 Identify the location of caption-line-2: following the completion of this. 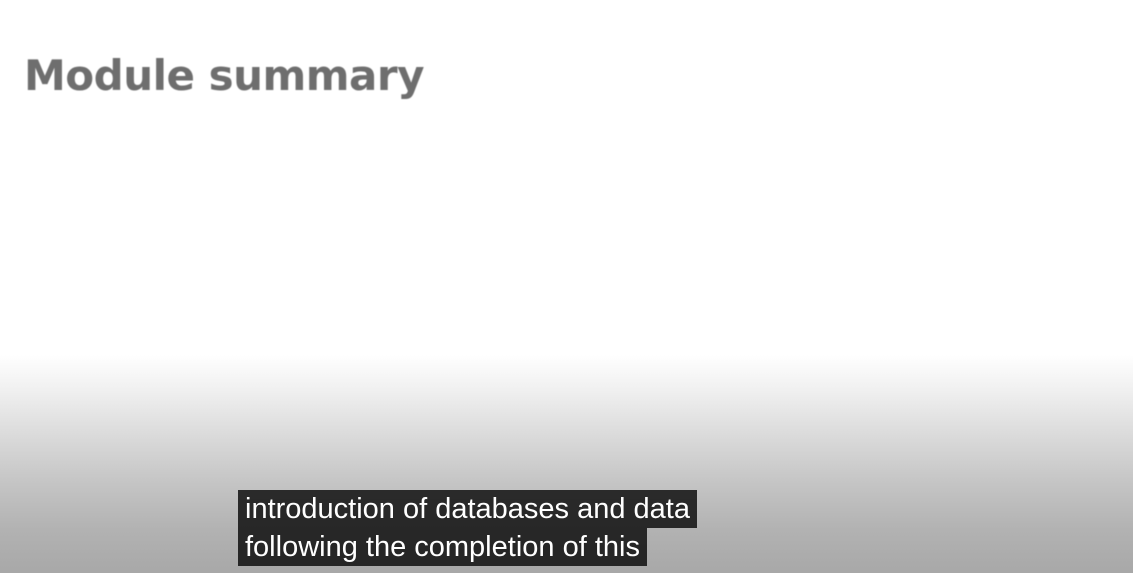
(442, 547).